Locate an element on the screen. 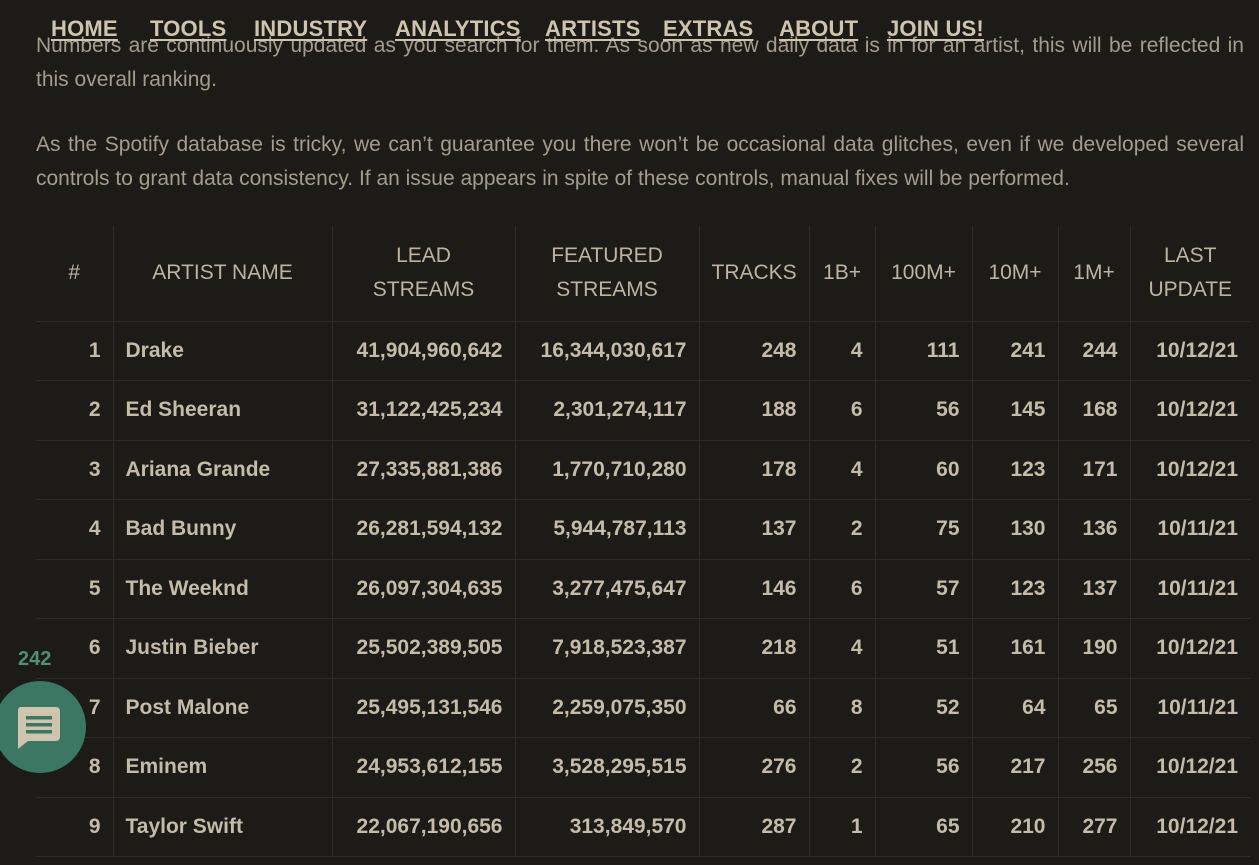 The width and height of the screenshot is (1259, 865). cell-featured-streams: 16,344,030,617 is located at coordinates (607, 351).